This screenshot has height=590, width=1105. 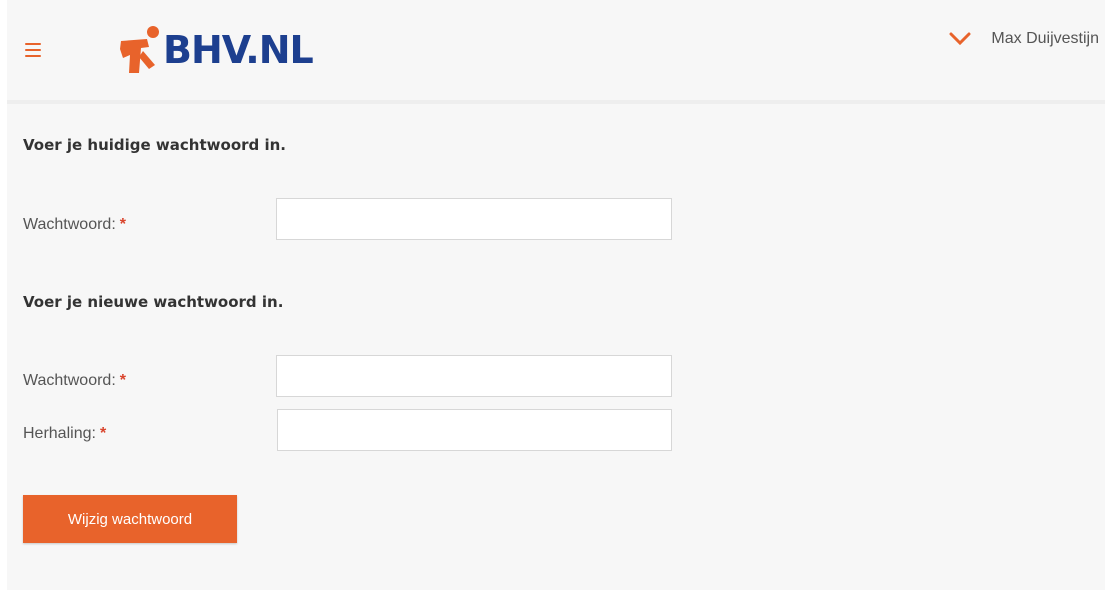 I want to click on bhv-logo: BHV.NL, so click(x=215, y=50).